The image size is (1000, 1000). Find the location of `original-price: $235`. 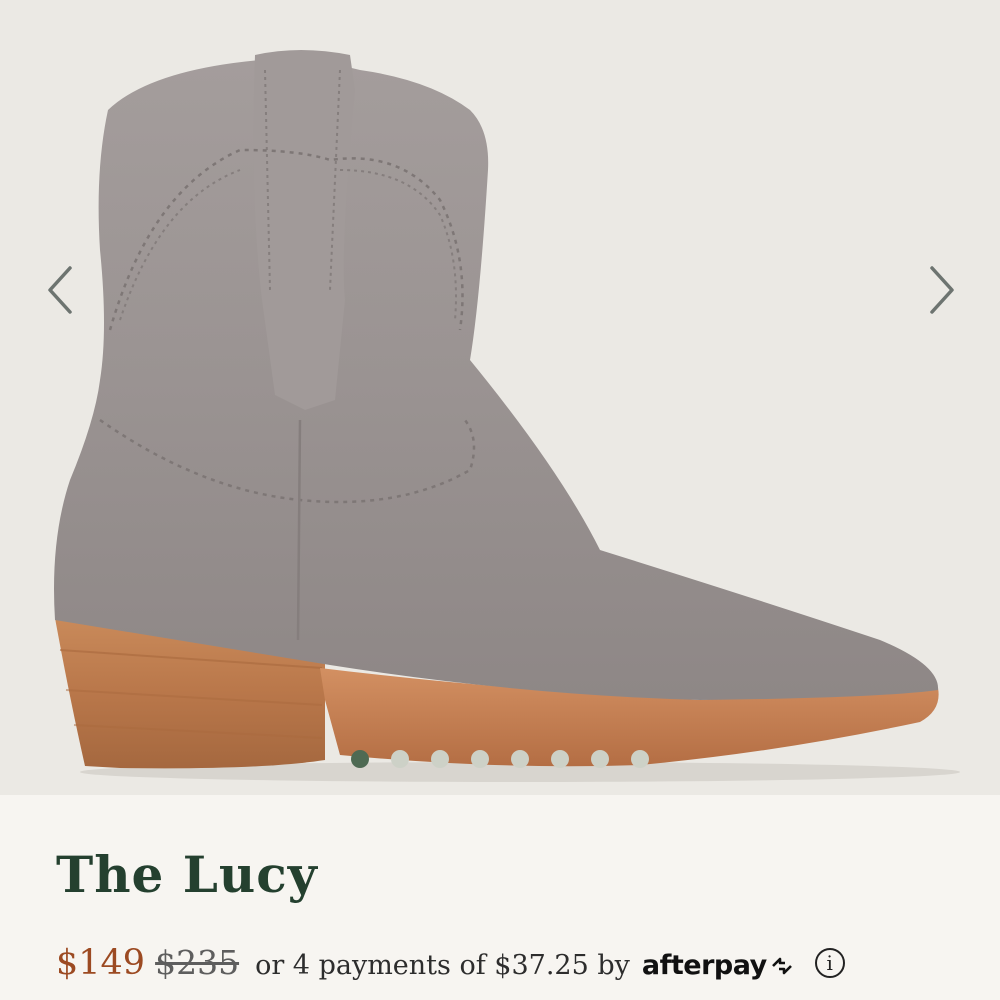

original-price: $235 is located at coordinates (197, 962).